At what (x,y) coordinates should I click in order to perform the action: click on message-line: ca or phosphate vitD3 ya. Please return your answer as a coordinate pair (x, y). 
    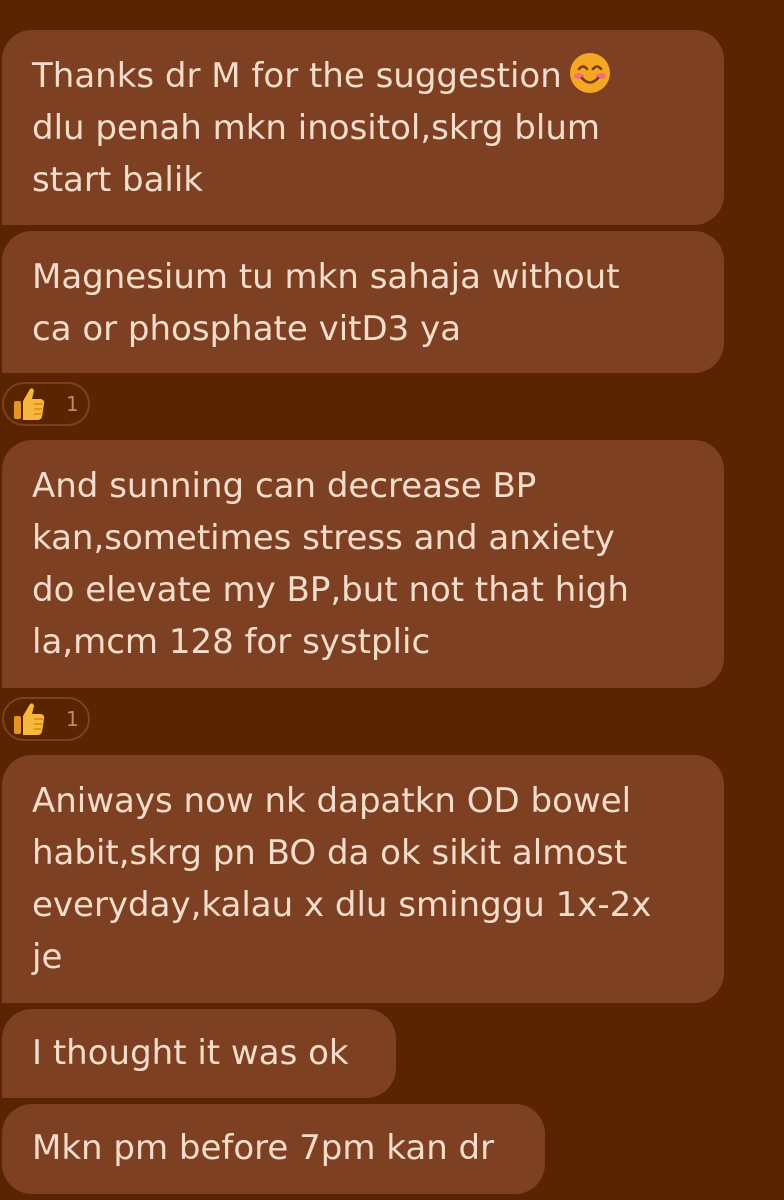
    Looking at the image, I should click on (247, 329).